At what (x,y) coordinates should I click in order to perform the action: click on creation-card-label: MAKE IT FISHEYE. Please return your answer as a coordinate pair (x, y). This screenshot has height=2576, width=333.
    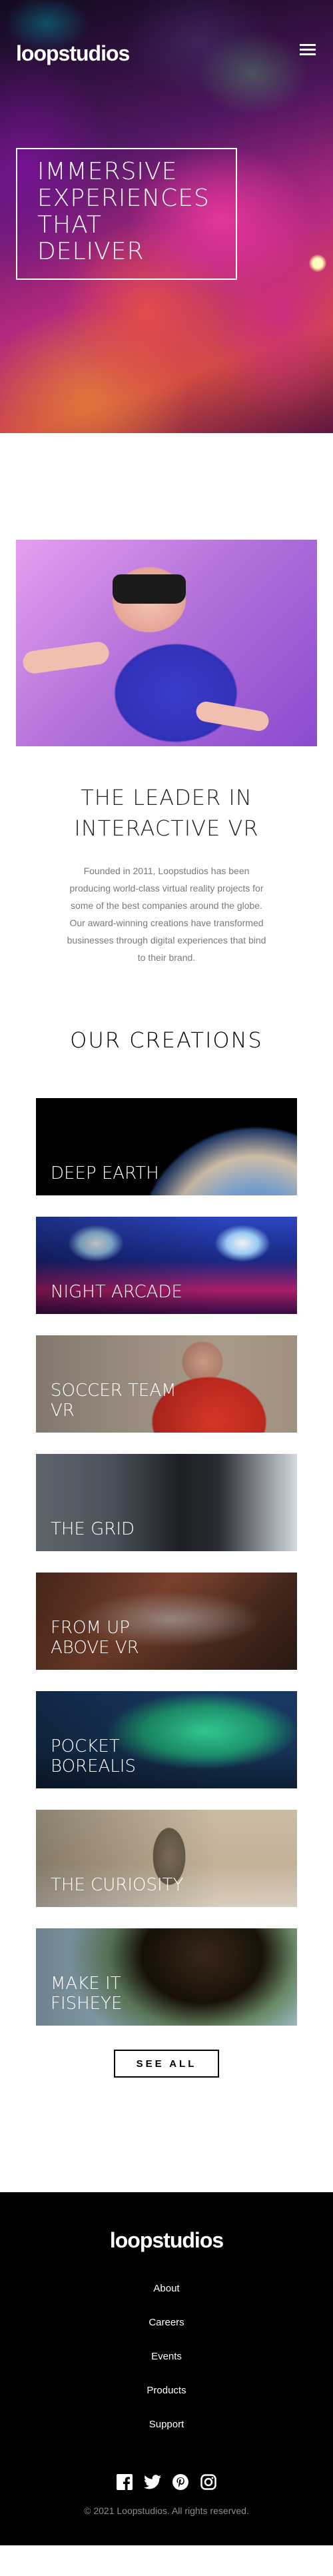
    Looking at the image, I should click on (87, 1994).